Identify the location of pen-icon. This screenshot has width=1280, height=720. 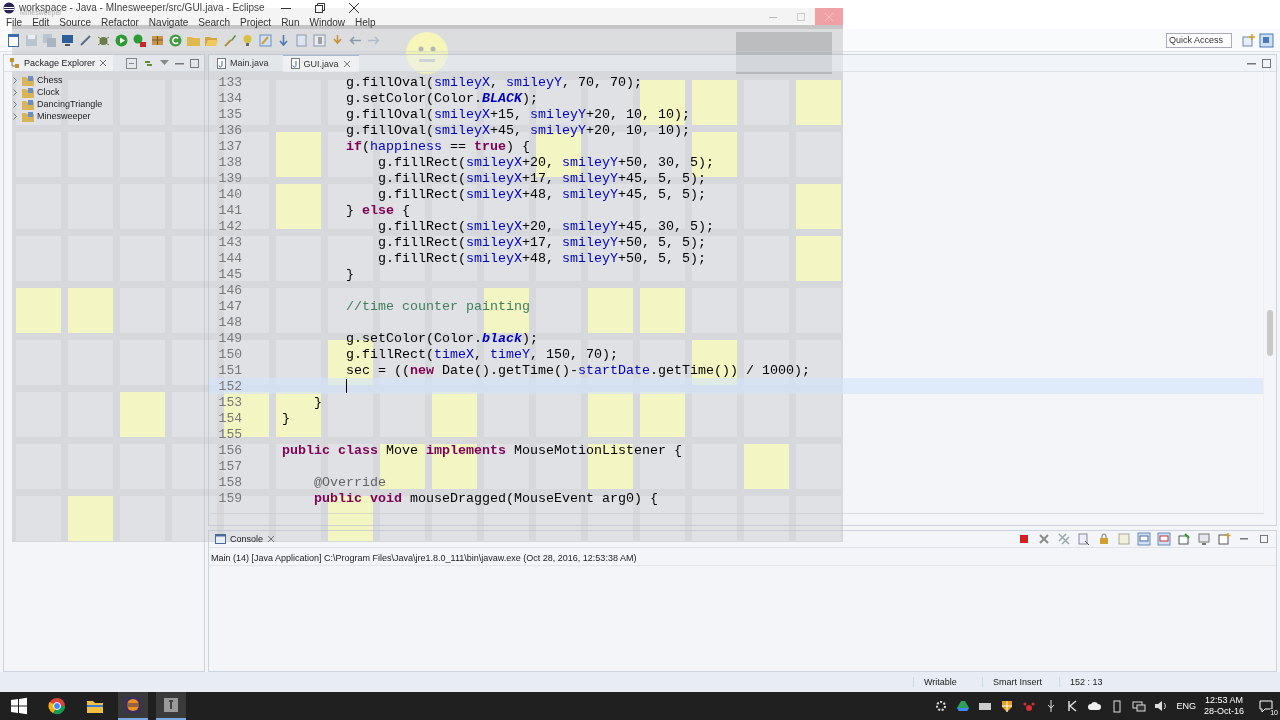
(85, 40).